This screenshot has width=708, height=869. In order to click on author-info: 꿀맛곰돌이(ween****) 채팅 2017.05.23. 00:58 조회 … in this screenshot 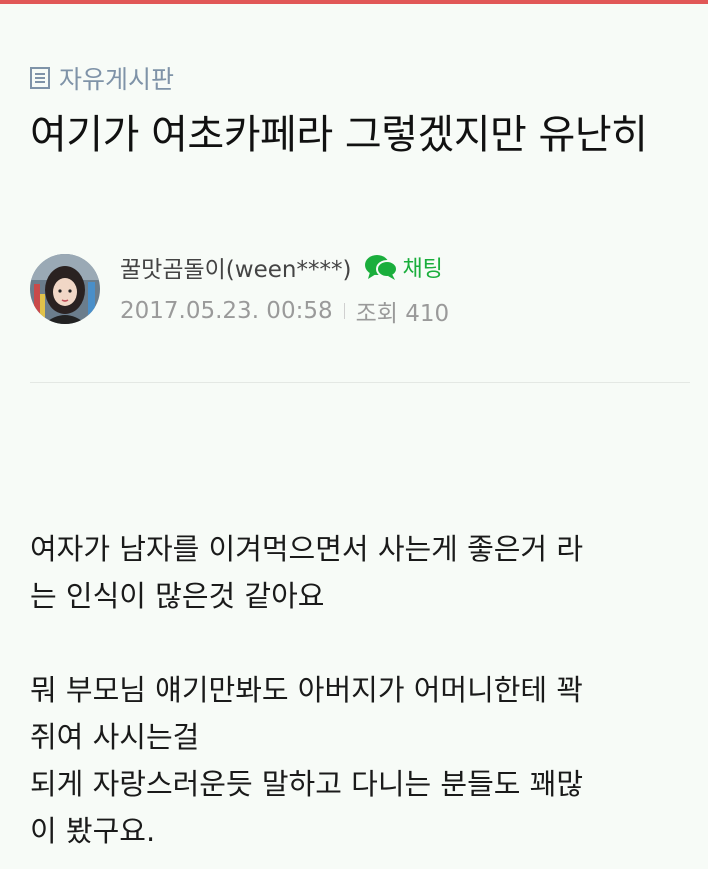, I will do `click(284, 289)`.